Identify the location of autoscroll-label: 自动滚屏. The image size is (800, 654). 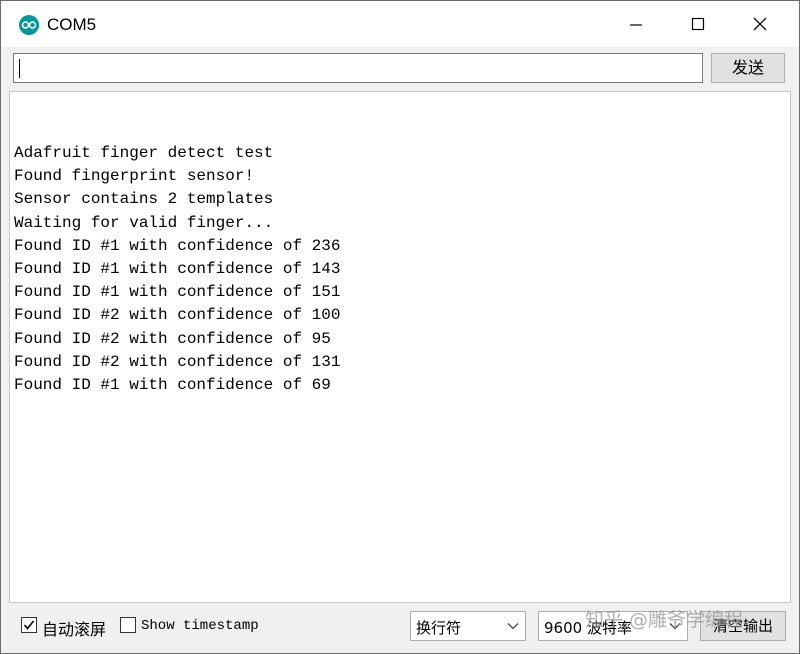
(74, 628).